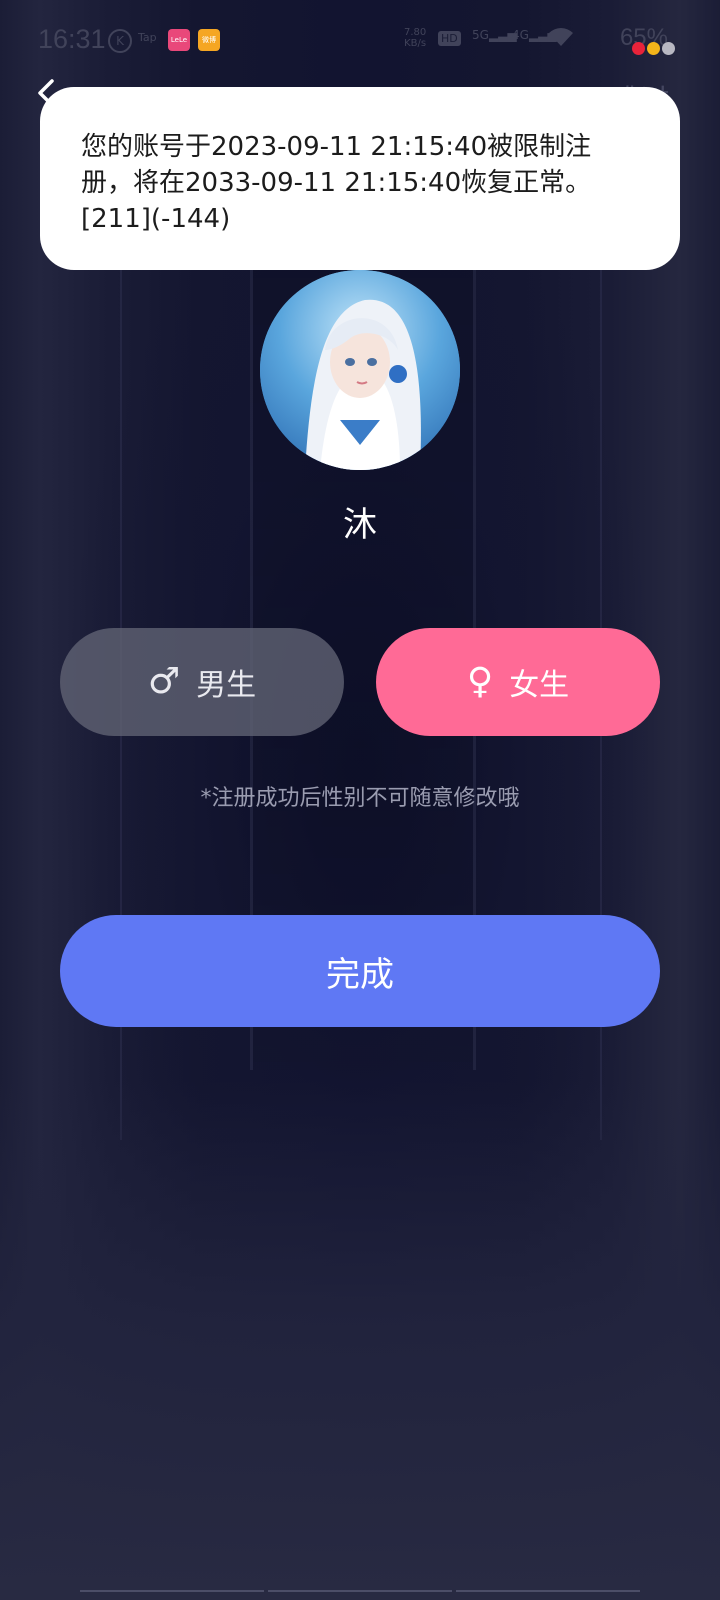 The width and height of the screenshot is (720, 1600). What do you see at coordinates (226, 685) in the screenshot?
I see `male-option-label: 男生` at bounding box center [226, 685].